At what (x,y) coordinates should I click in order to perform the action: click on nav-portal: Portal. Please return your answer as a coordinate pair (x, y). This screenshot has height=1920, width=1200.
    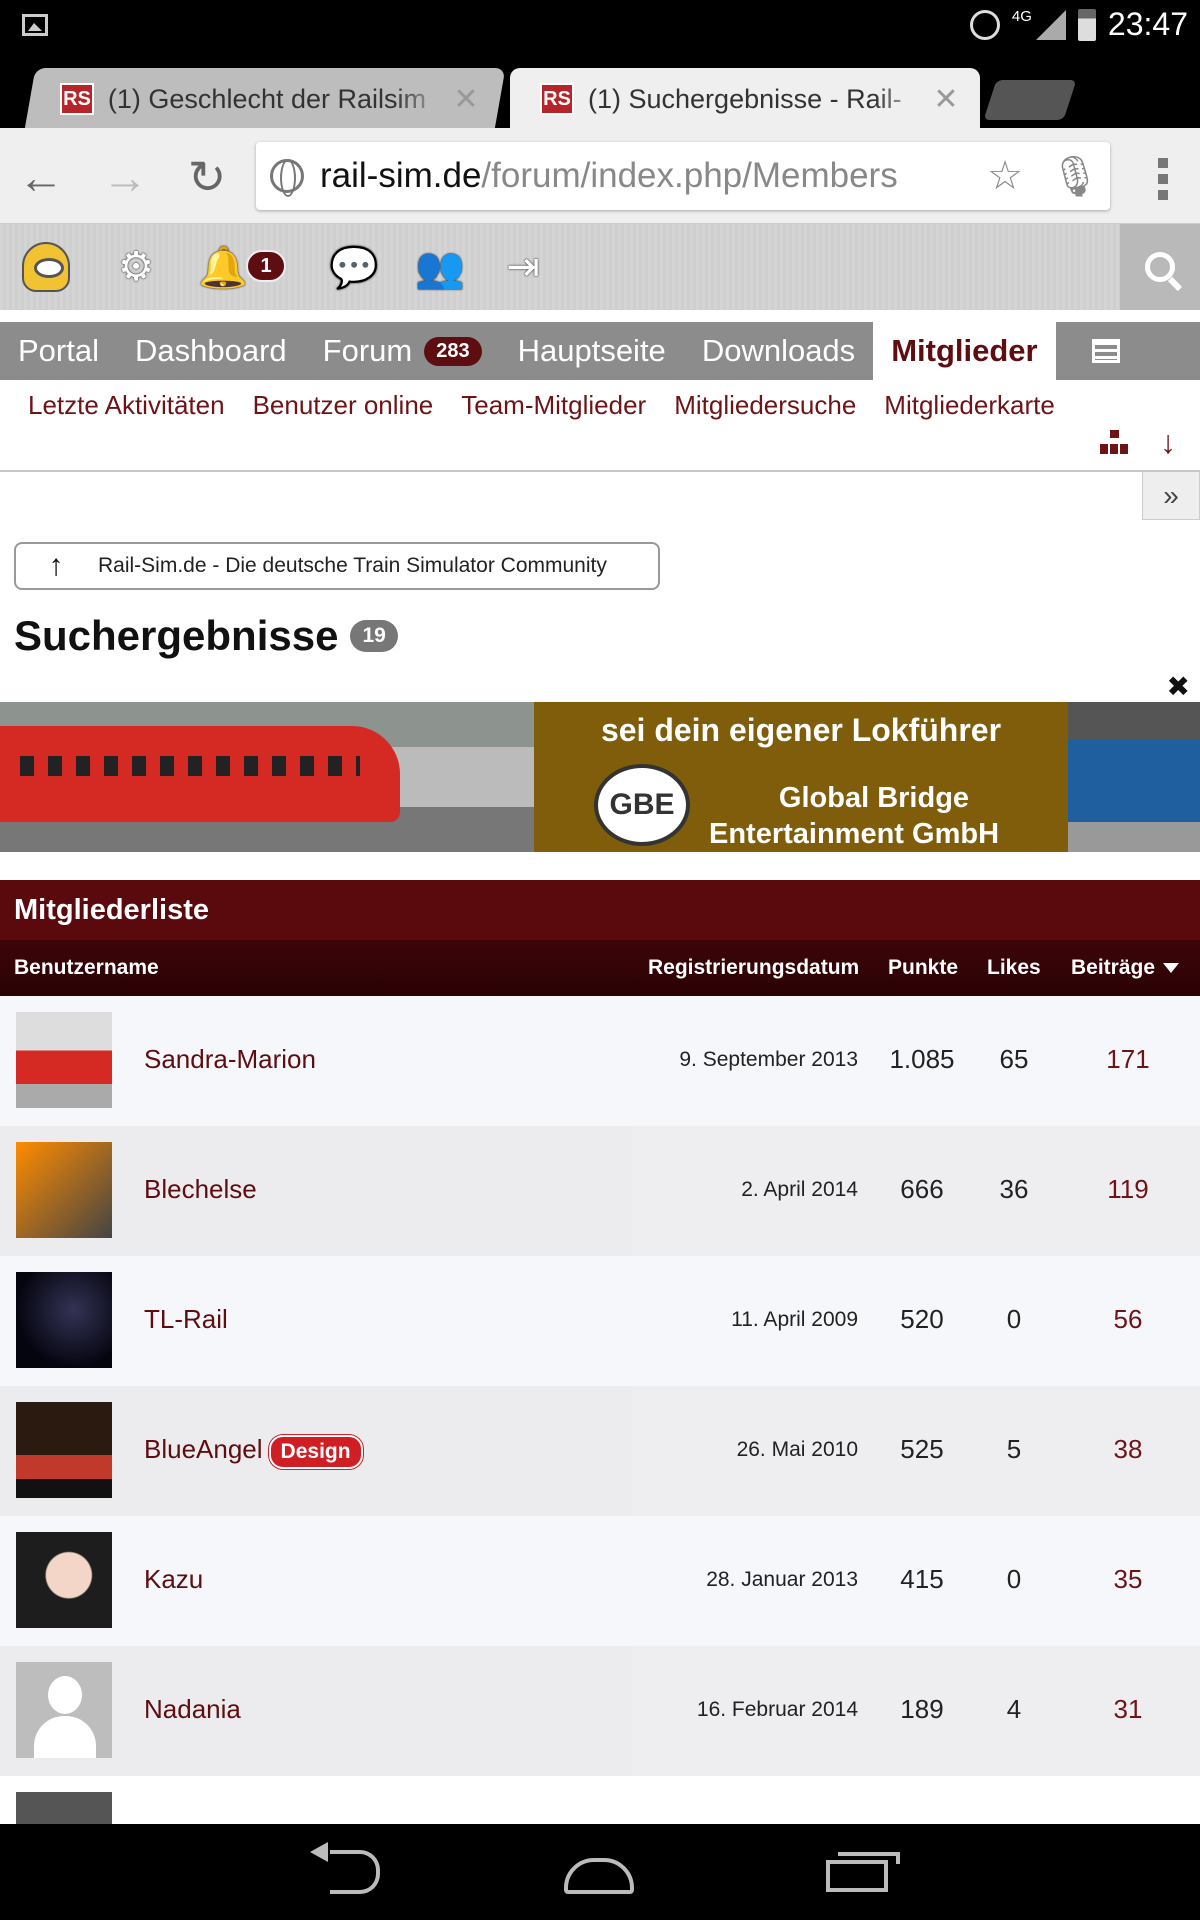
    Looking at the image, I should click on (58, 351).